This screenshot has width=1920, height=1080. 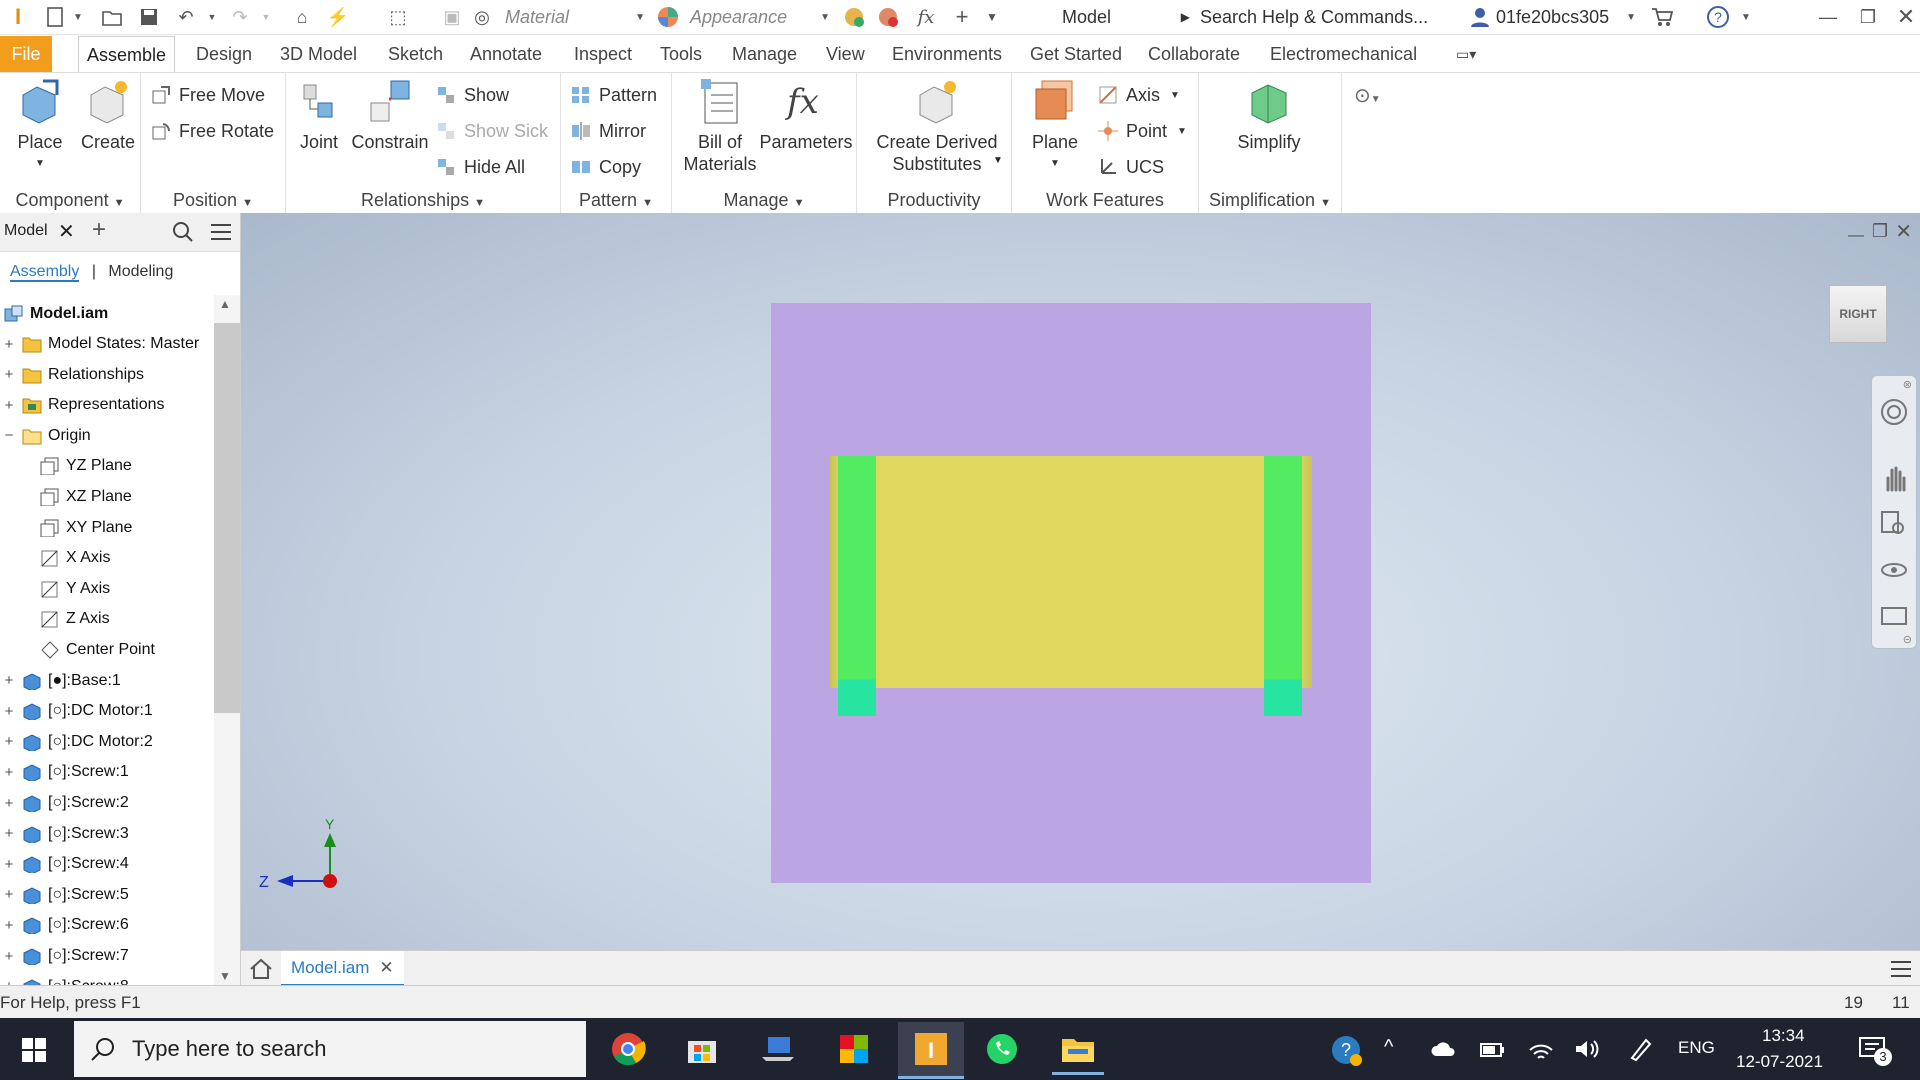 What do you see at coordinates (1388, 1047) in the screenshot?
I see `show-hidden-icons-icon: ^` at bounding box center [1388, 1047].